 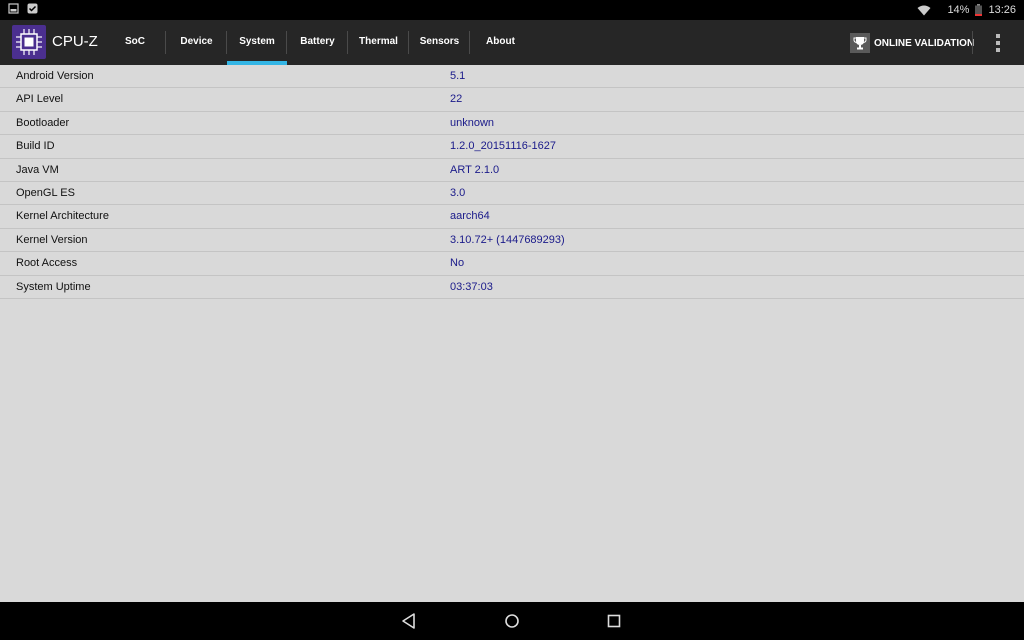 I want to click on divider, so click(x=972, y=42).